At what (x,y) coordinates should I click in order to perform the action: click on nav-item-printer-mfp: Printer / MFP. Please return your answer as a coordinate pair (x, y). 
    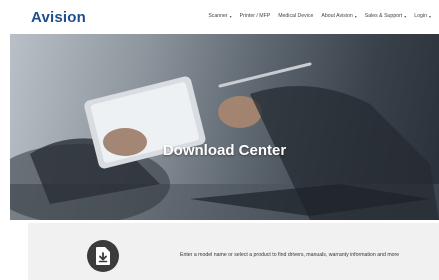
    Looking at the image, I should click on (255, 16).